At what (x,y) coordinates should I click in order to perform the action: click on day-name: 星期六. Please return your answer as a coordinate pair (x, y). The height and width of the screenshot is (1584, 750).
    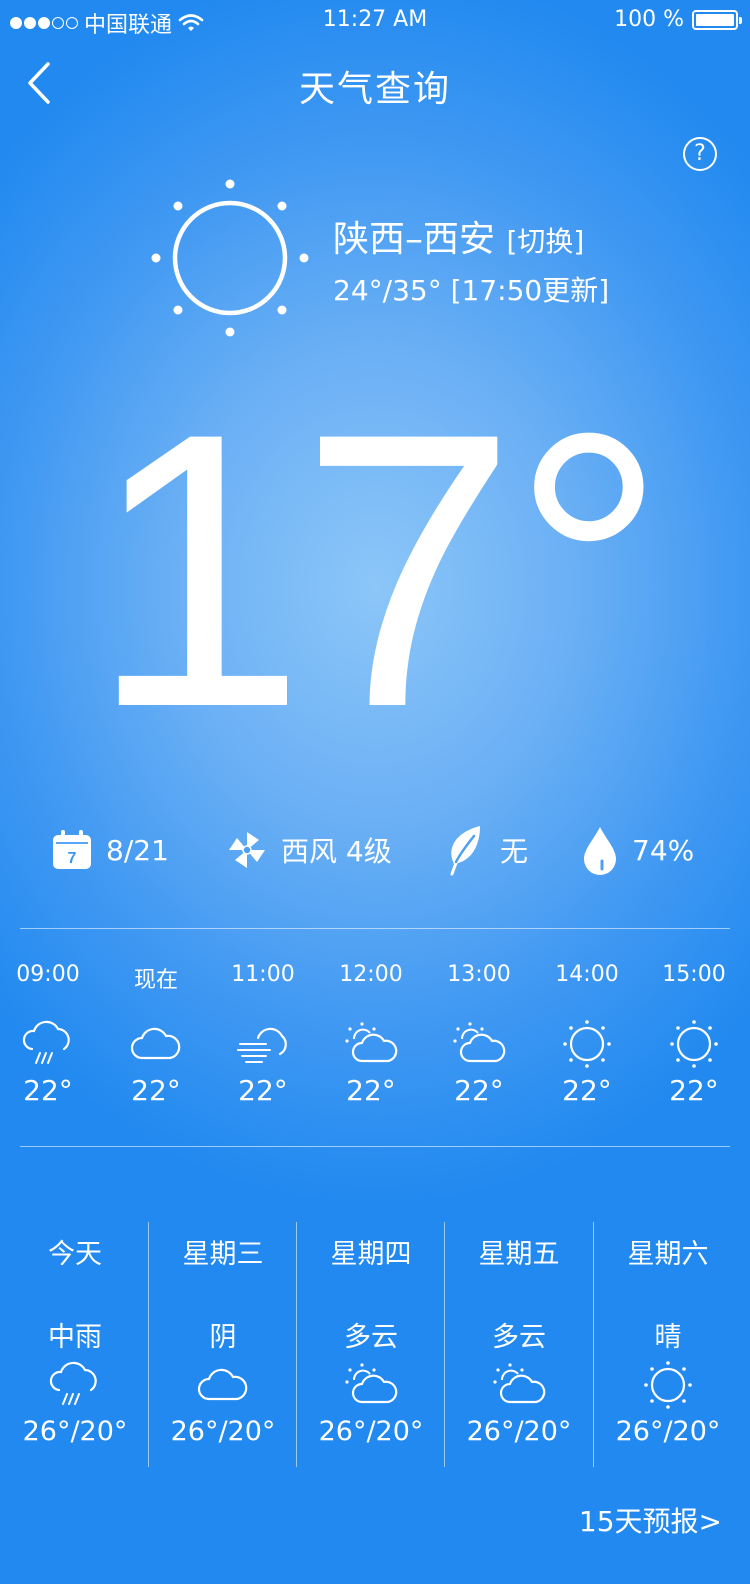
    Looking at the image, I should click on (668, 1254).